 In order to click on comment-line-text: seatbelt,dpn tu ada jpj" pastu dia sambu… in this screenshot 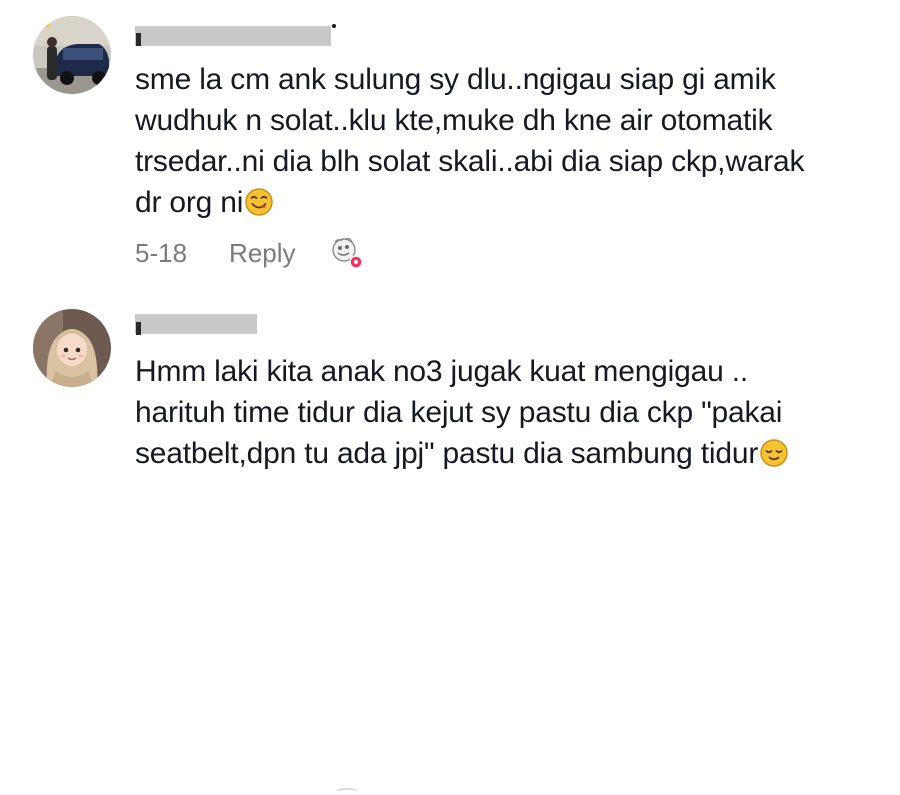, I will do `click(447, 453)`.